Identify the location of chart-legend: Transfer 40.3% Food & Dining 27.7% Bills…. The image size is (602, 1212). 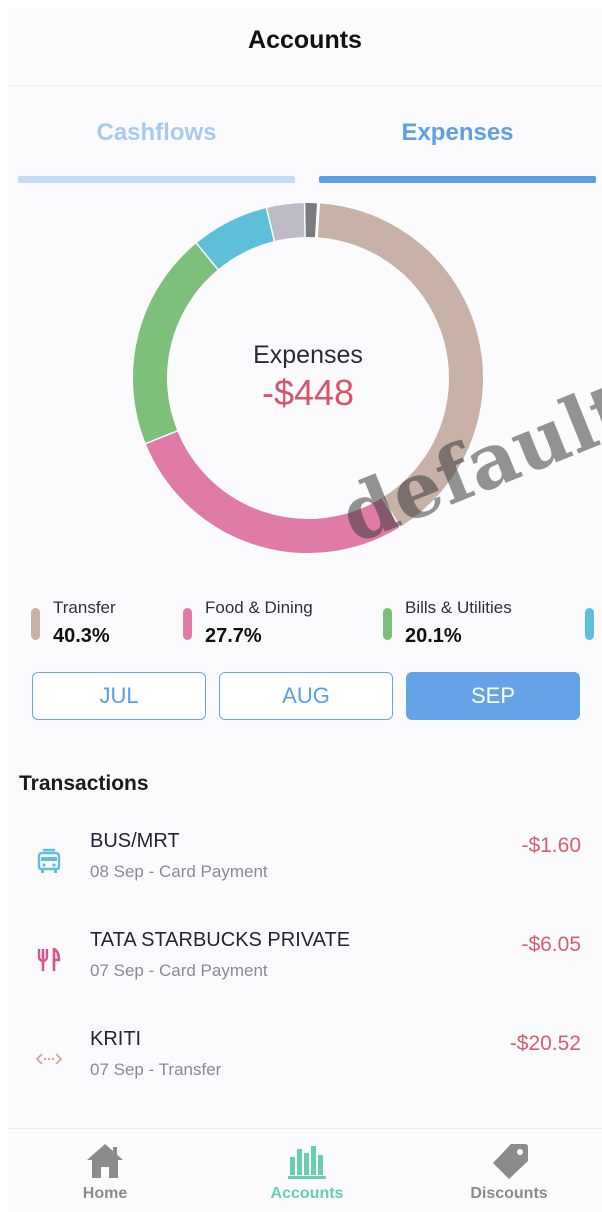
(305, 628).